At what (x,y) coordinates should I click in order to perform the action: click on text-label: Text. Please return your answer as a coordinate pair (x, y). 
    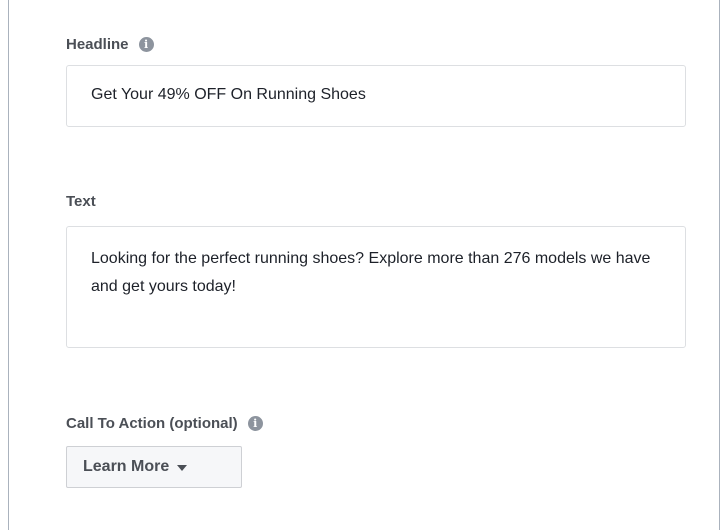
    Looking at the image, I should click on (81, 201).